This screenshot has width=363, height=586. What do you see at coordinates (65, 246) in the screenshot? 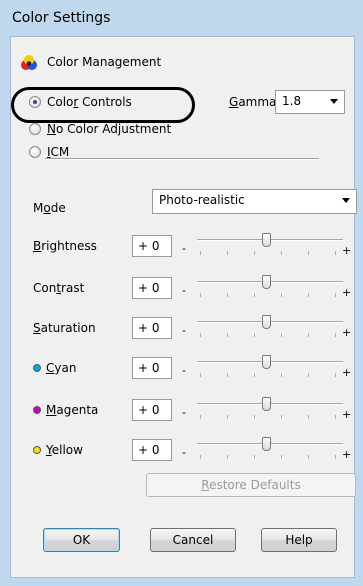
I see `brightness-label: Brightness` at bounding box center [65, 246].